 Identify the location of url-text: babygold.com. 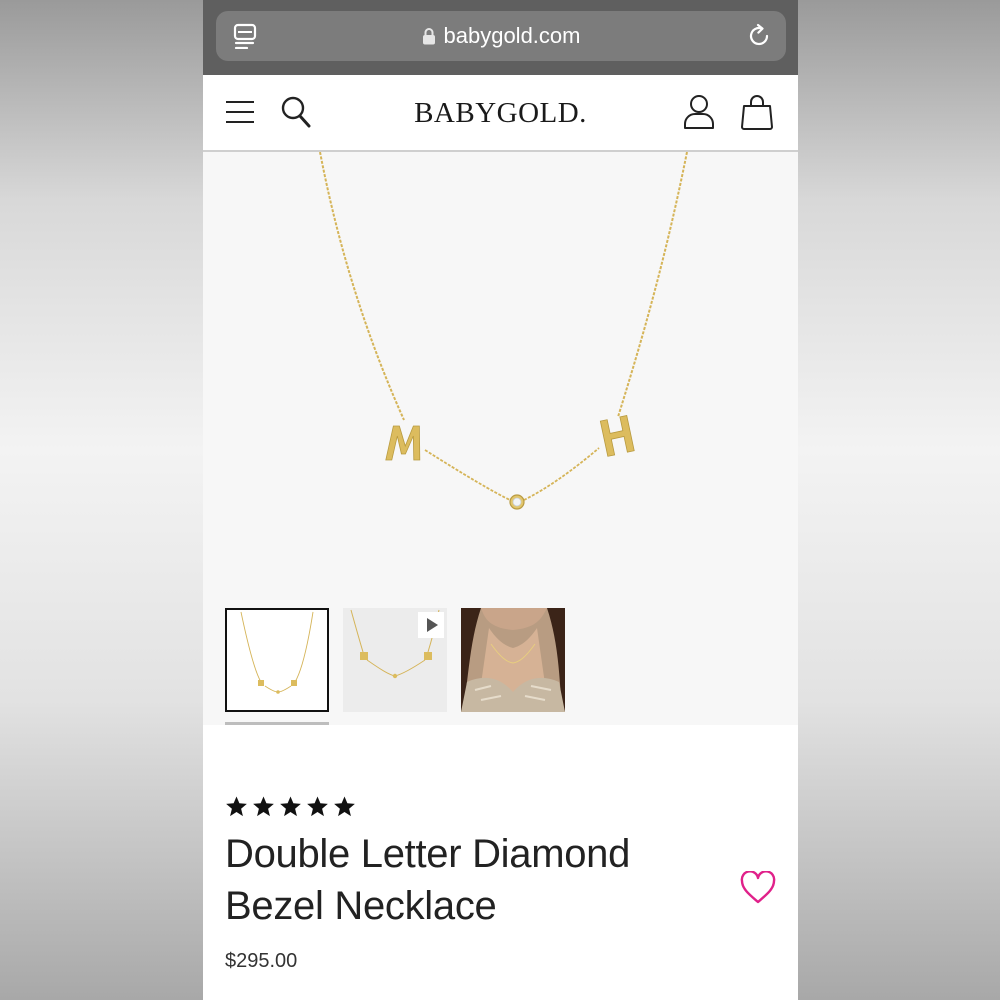
(512, 35).